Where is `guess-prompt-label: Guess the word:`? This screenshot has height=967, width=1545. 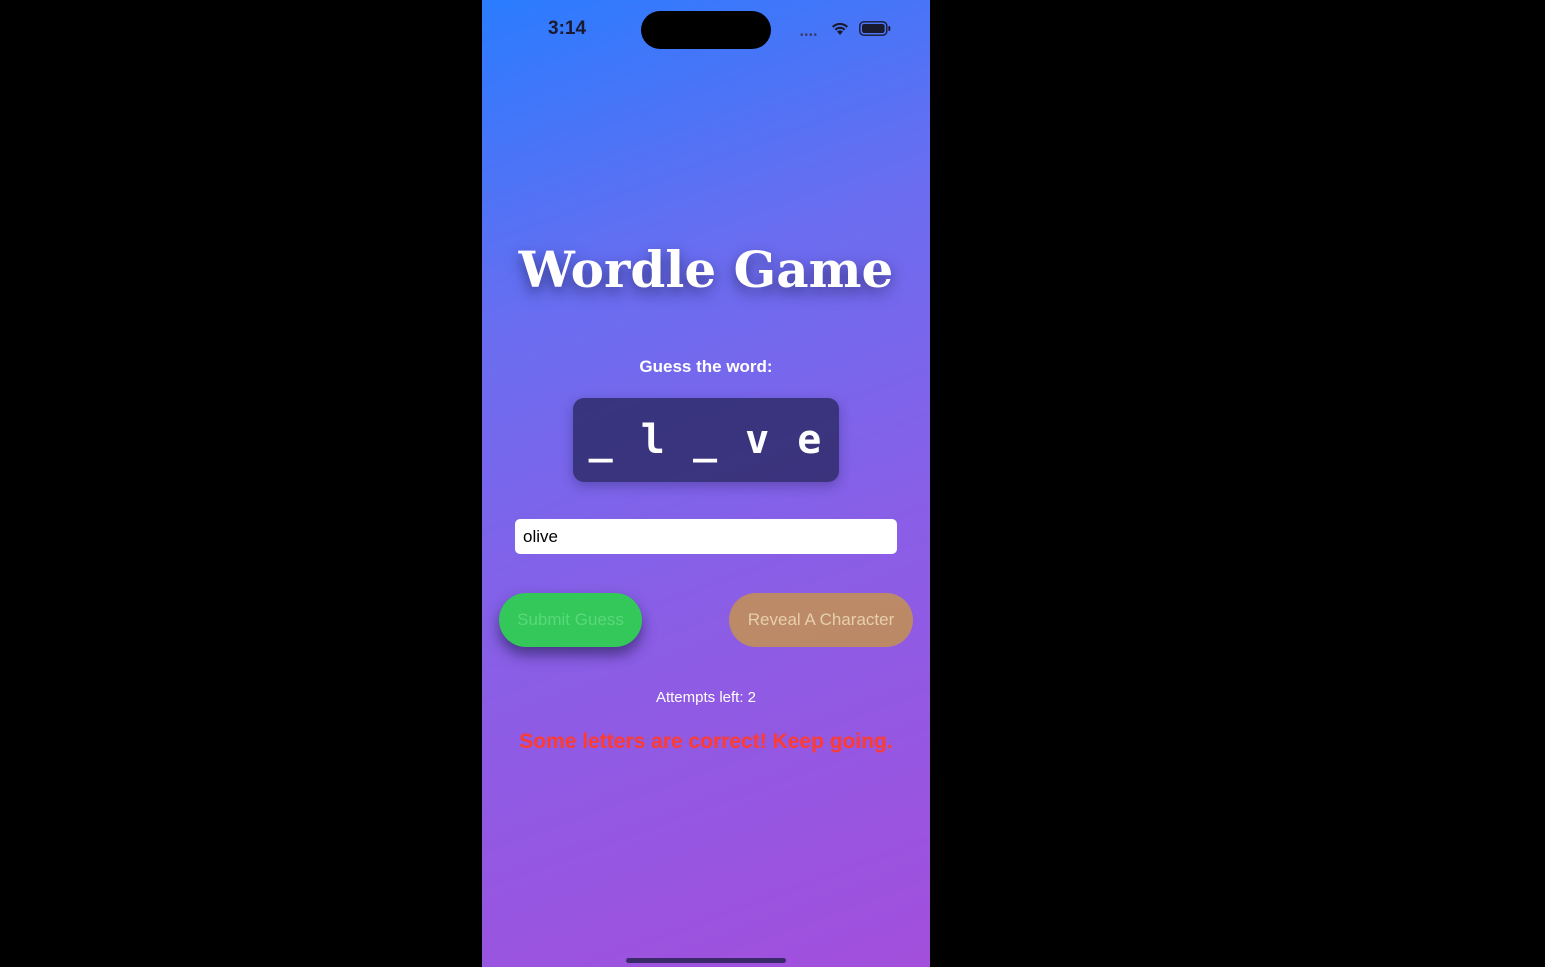 guess-prompt-label: Guess the word: is located at coordinates (706, 366).